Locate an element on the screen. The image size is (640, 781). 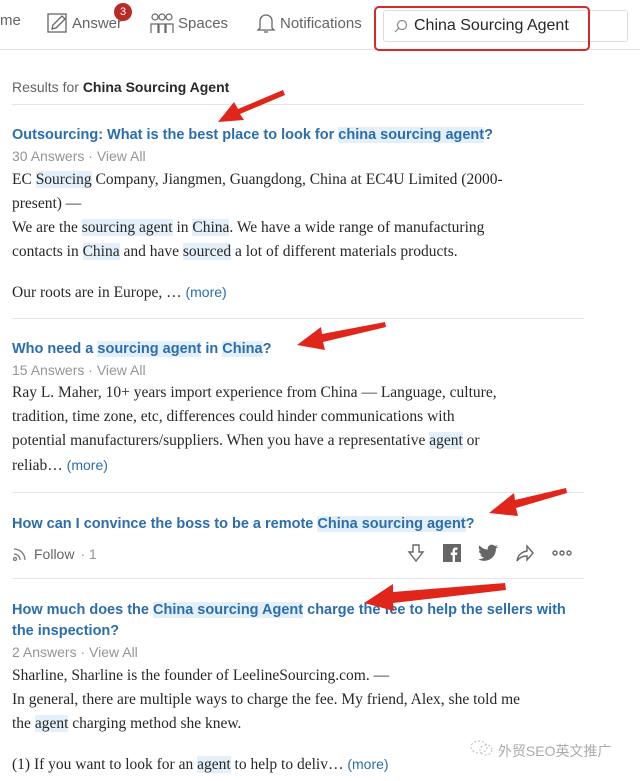
wechat-icon is located at coordinates (481, 748).